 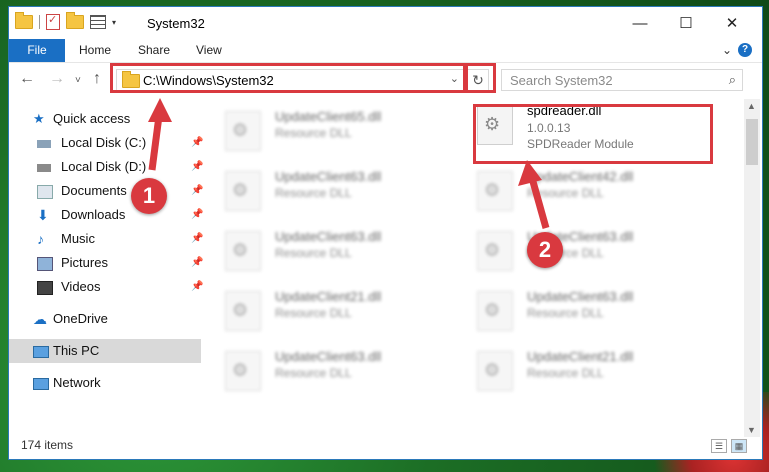 What do you see at coordinates (105, 351) in the screenshot?
I see `sidebar-item-this-pc: This PC` at bounding box center [105, 351].